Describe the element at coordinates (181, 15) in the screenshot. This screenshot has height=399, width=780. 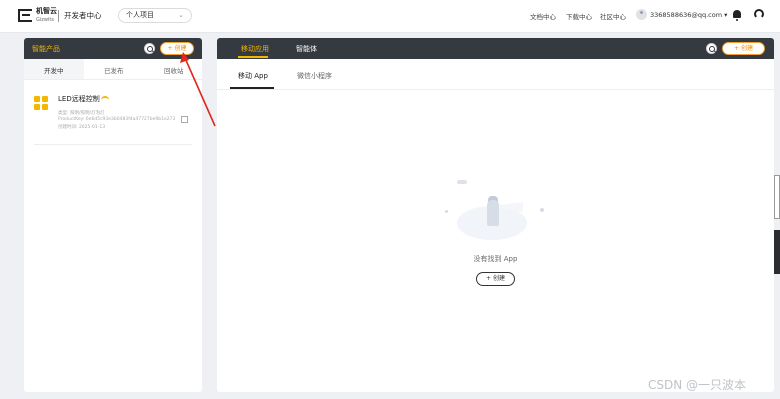
I see `chevron-down-icon: ⌄` at that location.